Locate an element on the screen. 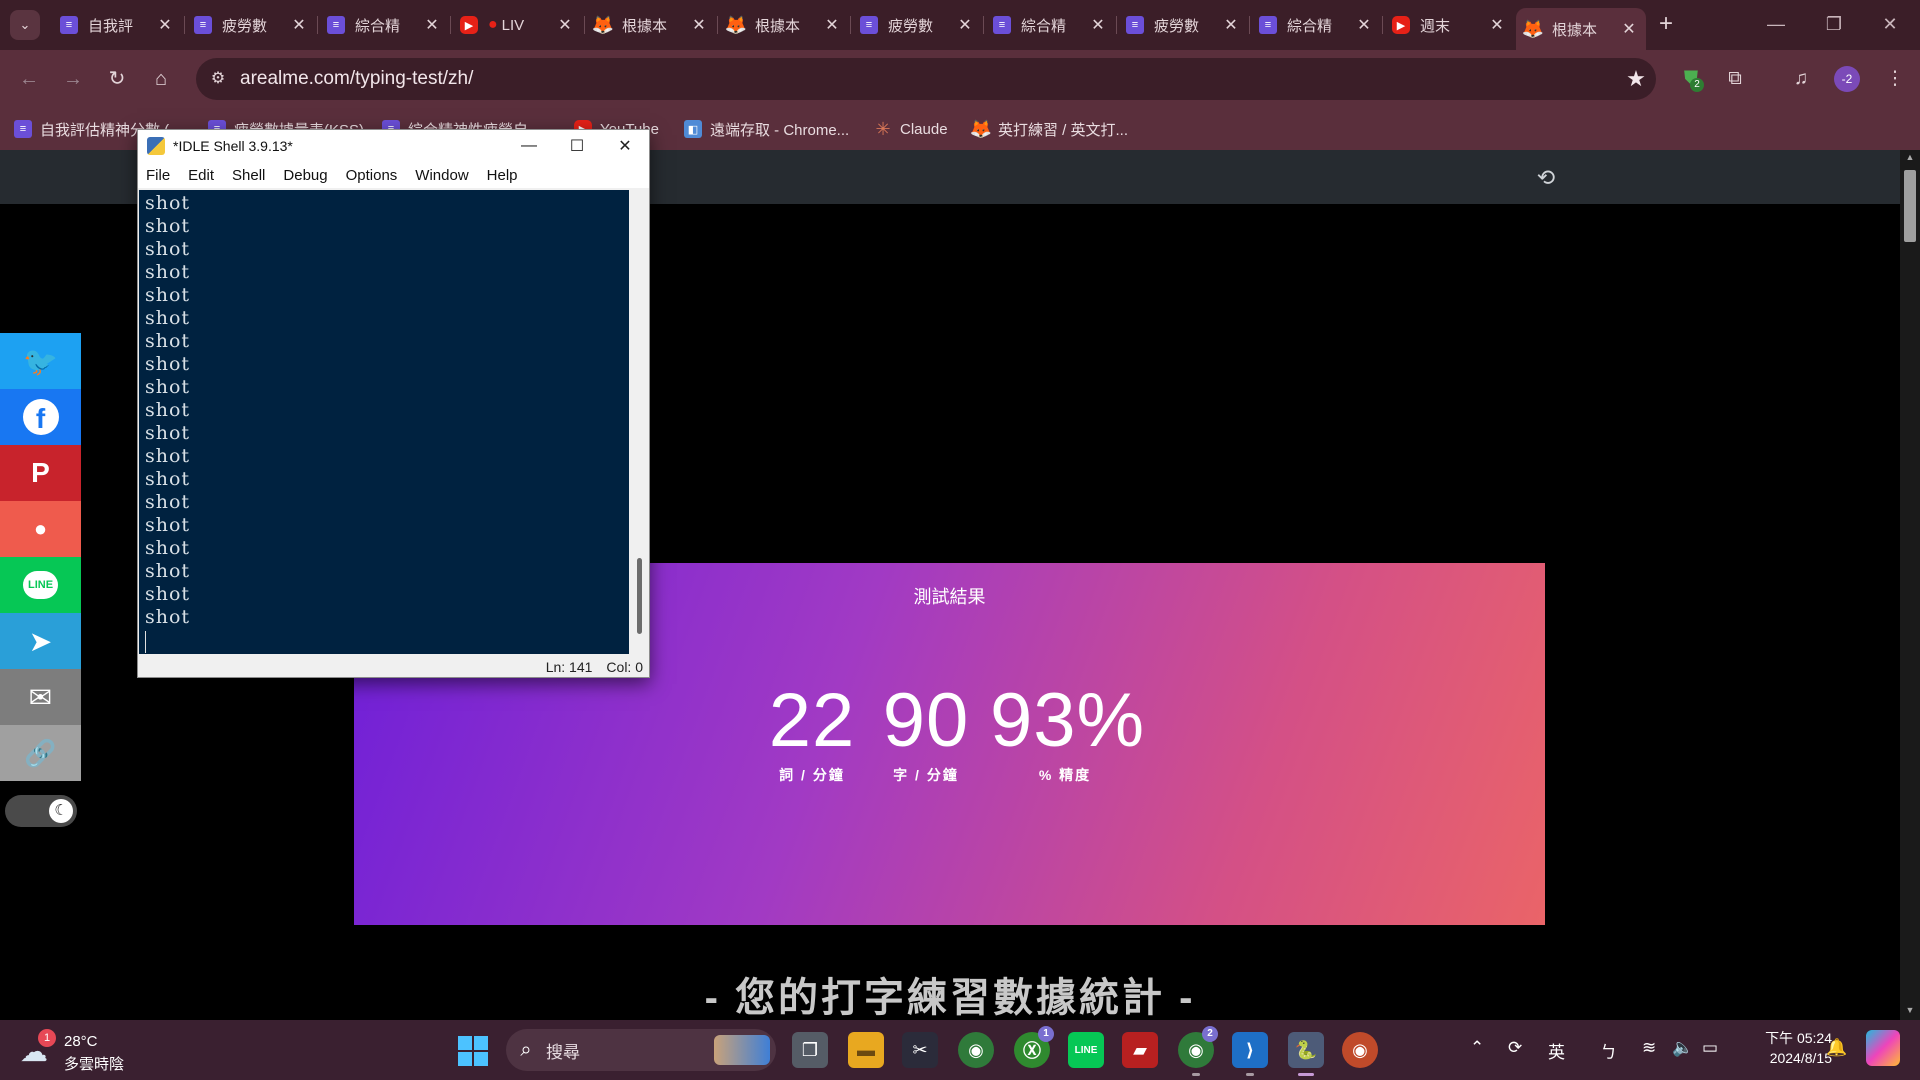 The width and height of the screenshot is (1920, 1080). reload-button: ↻ is located at coordinates (117, 79).